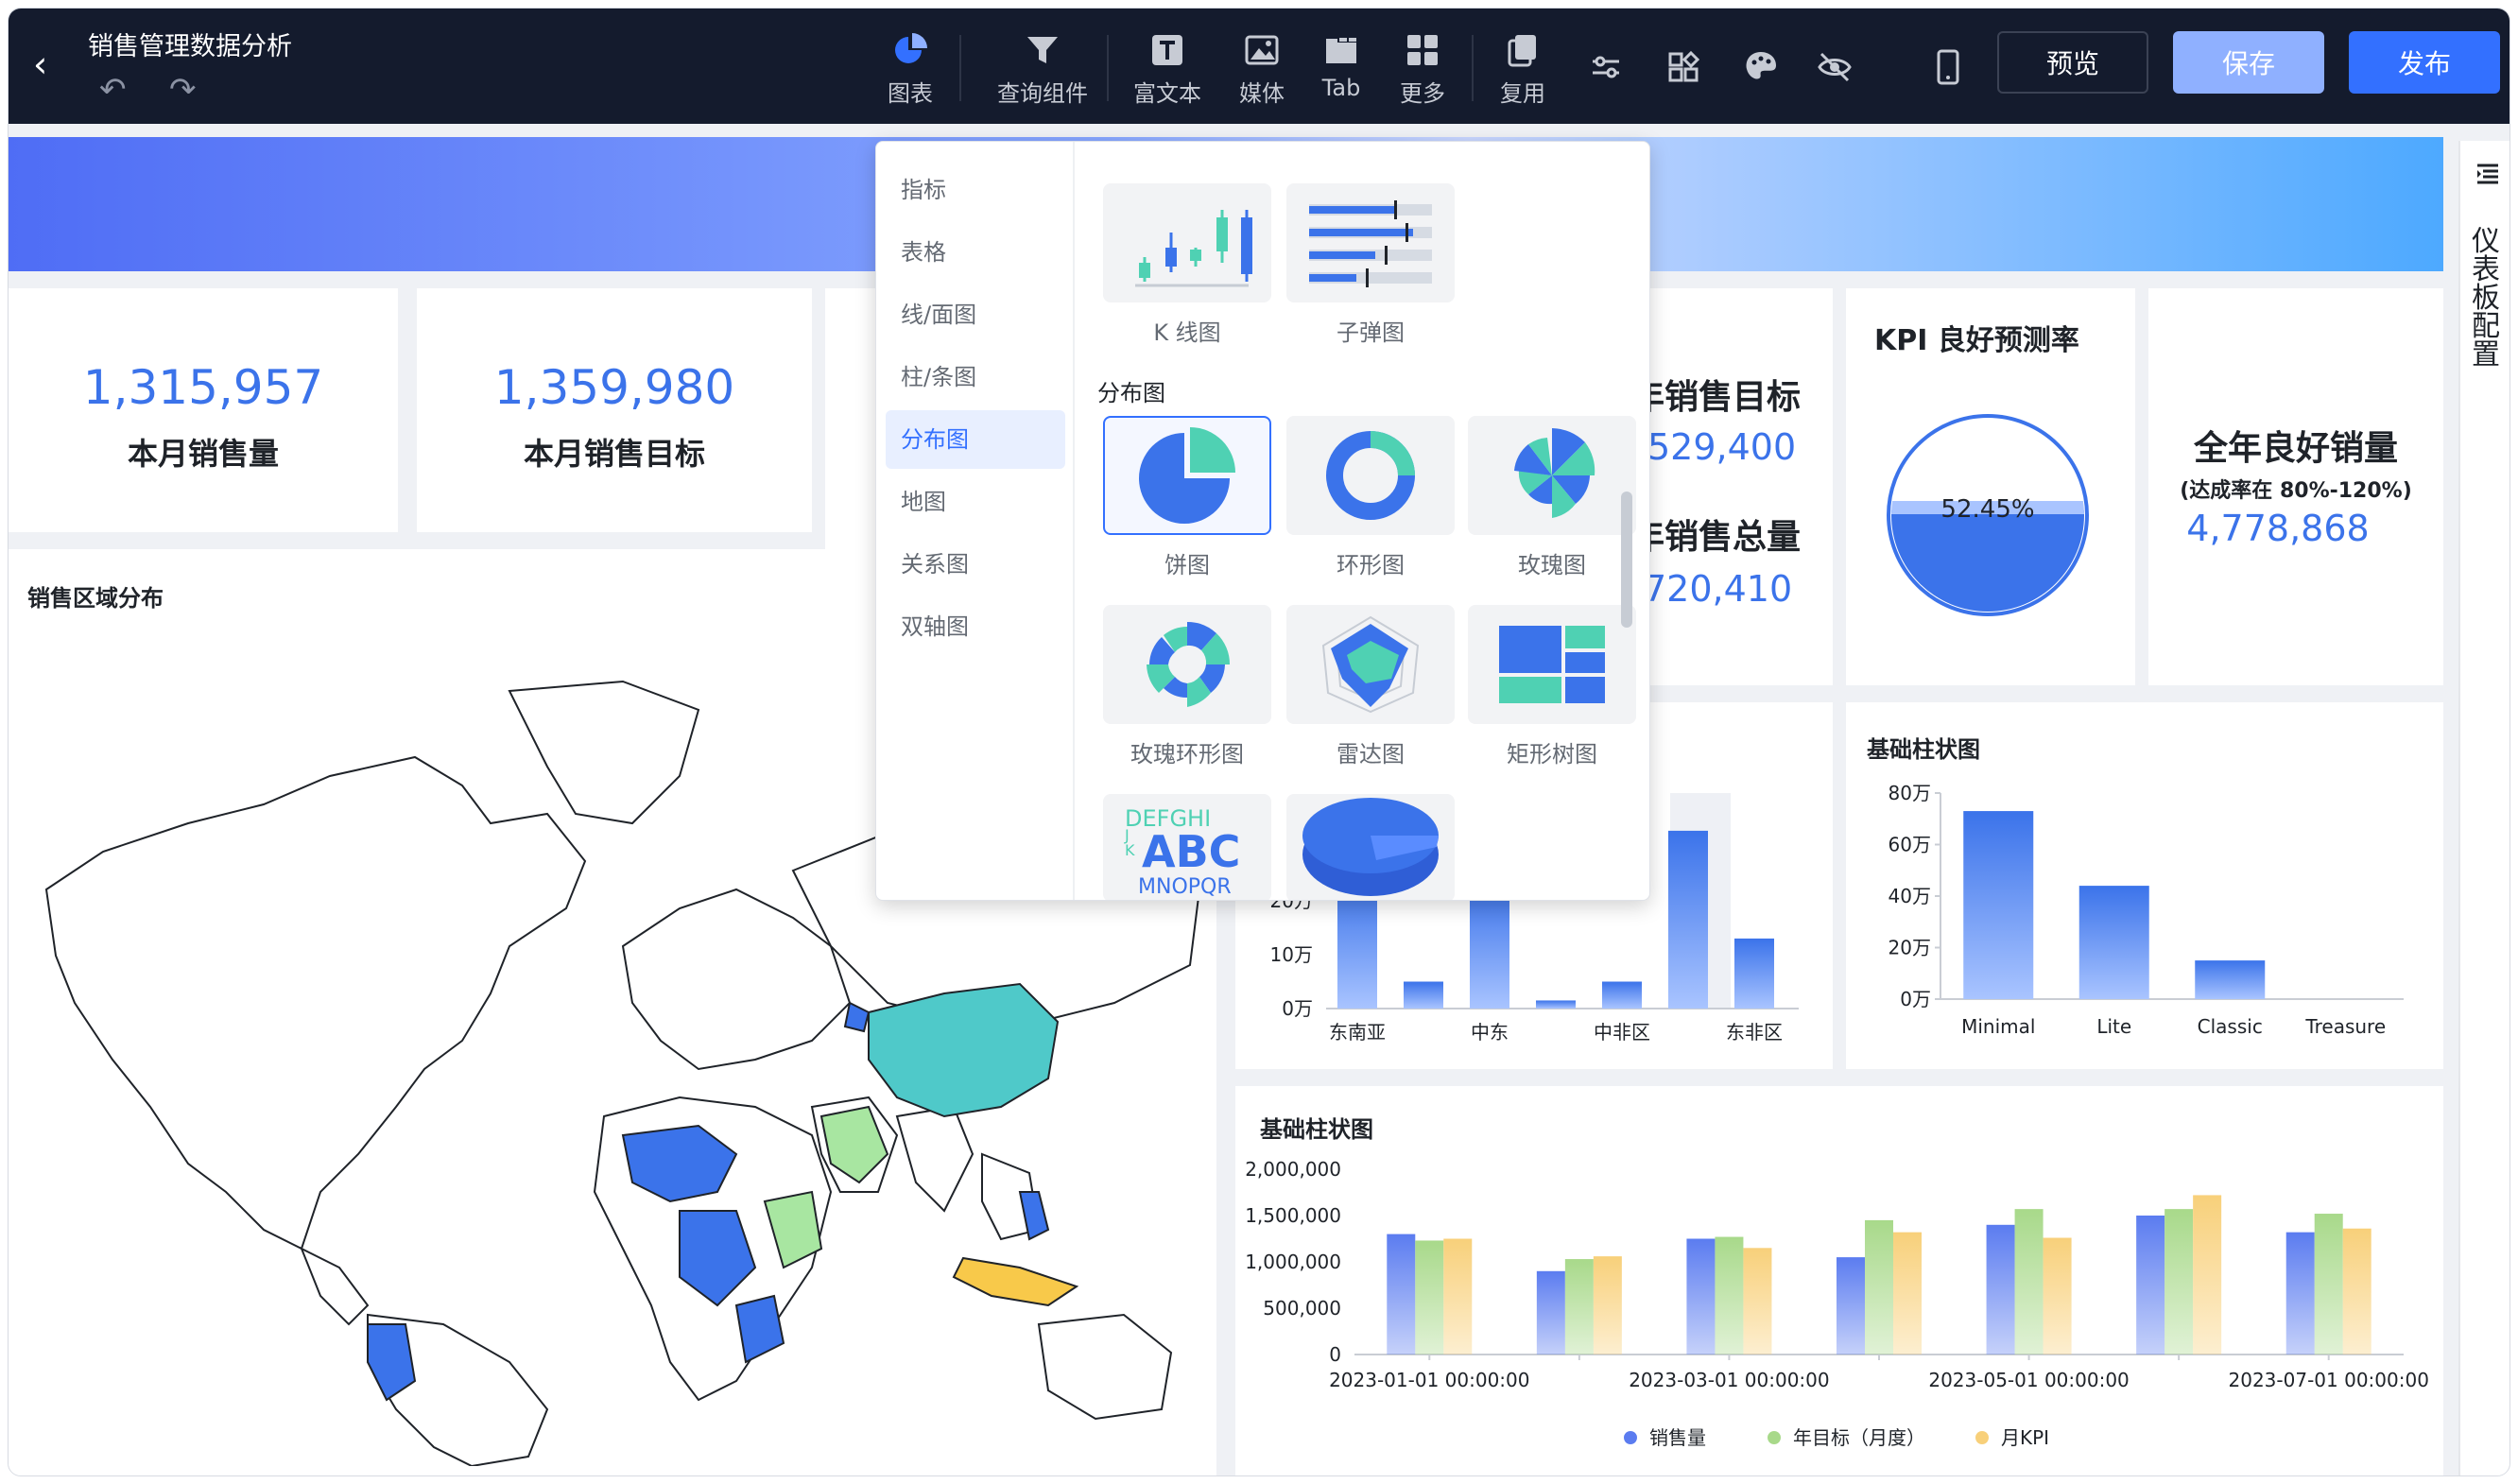 Image resolution: width=2518 pixels, height=1484 pixels. What do you see at coordinates (2425, 63) in the screenshot?
I see `publish-button: 发布` at bounding box center [2425, 63].